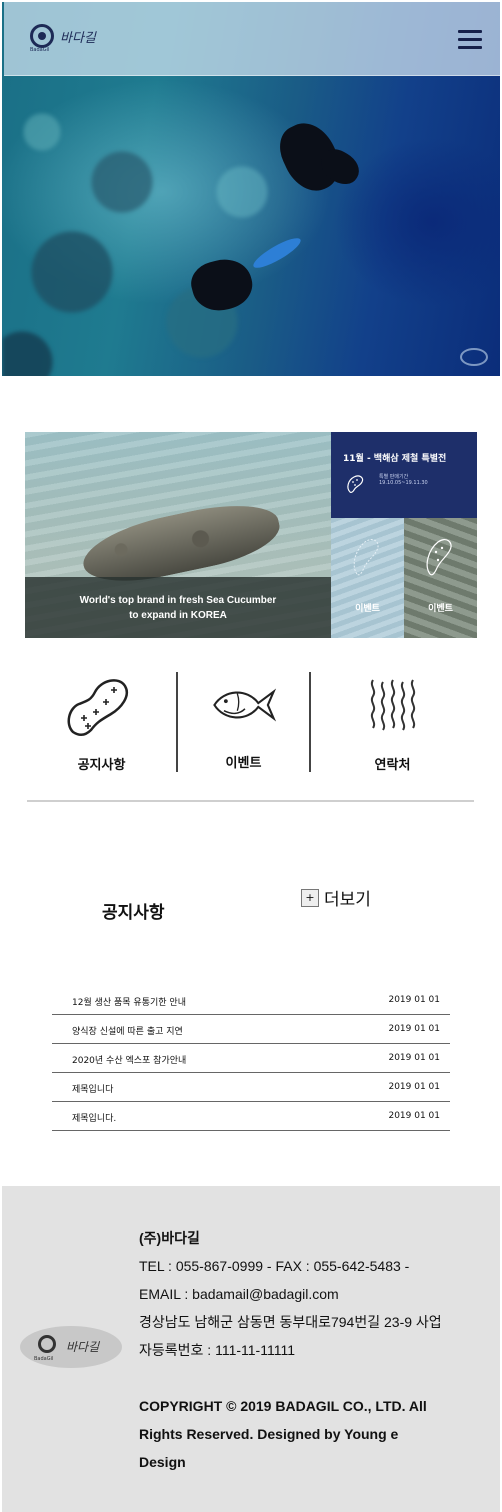 The width and height of the screenshot is (502, 1512). What do you see at coordinates (93, 1090) in the screenshot?
I see `notice-row-title: 제목입니다` at bounding box center [93, 1090].